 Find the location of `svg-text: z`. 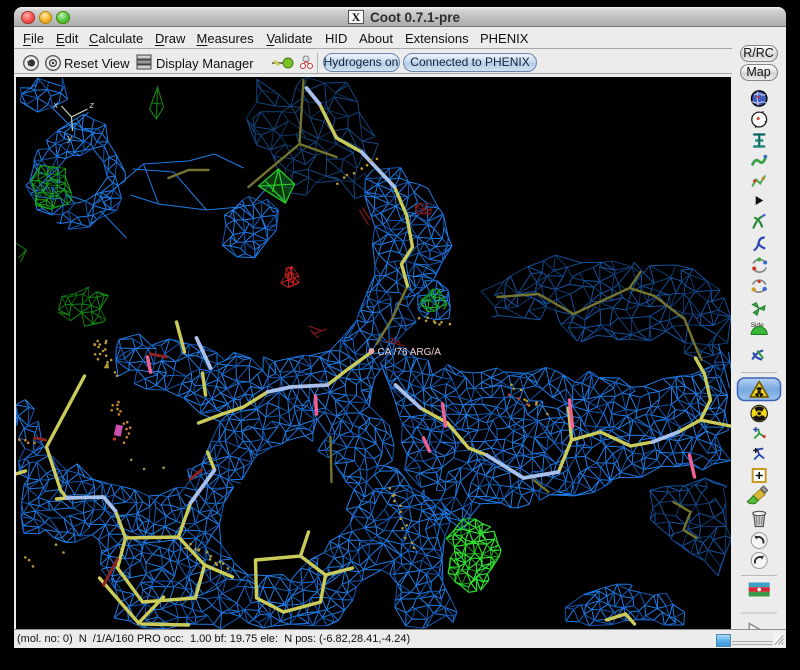

svg-text: z is located at coordinates (91, 105).